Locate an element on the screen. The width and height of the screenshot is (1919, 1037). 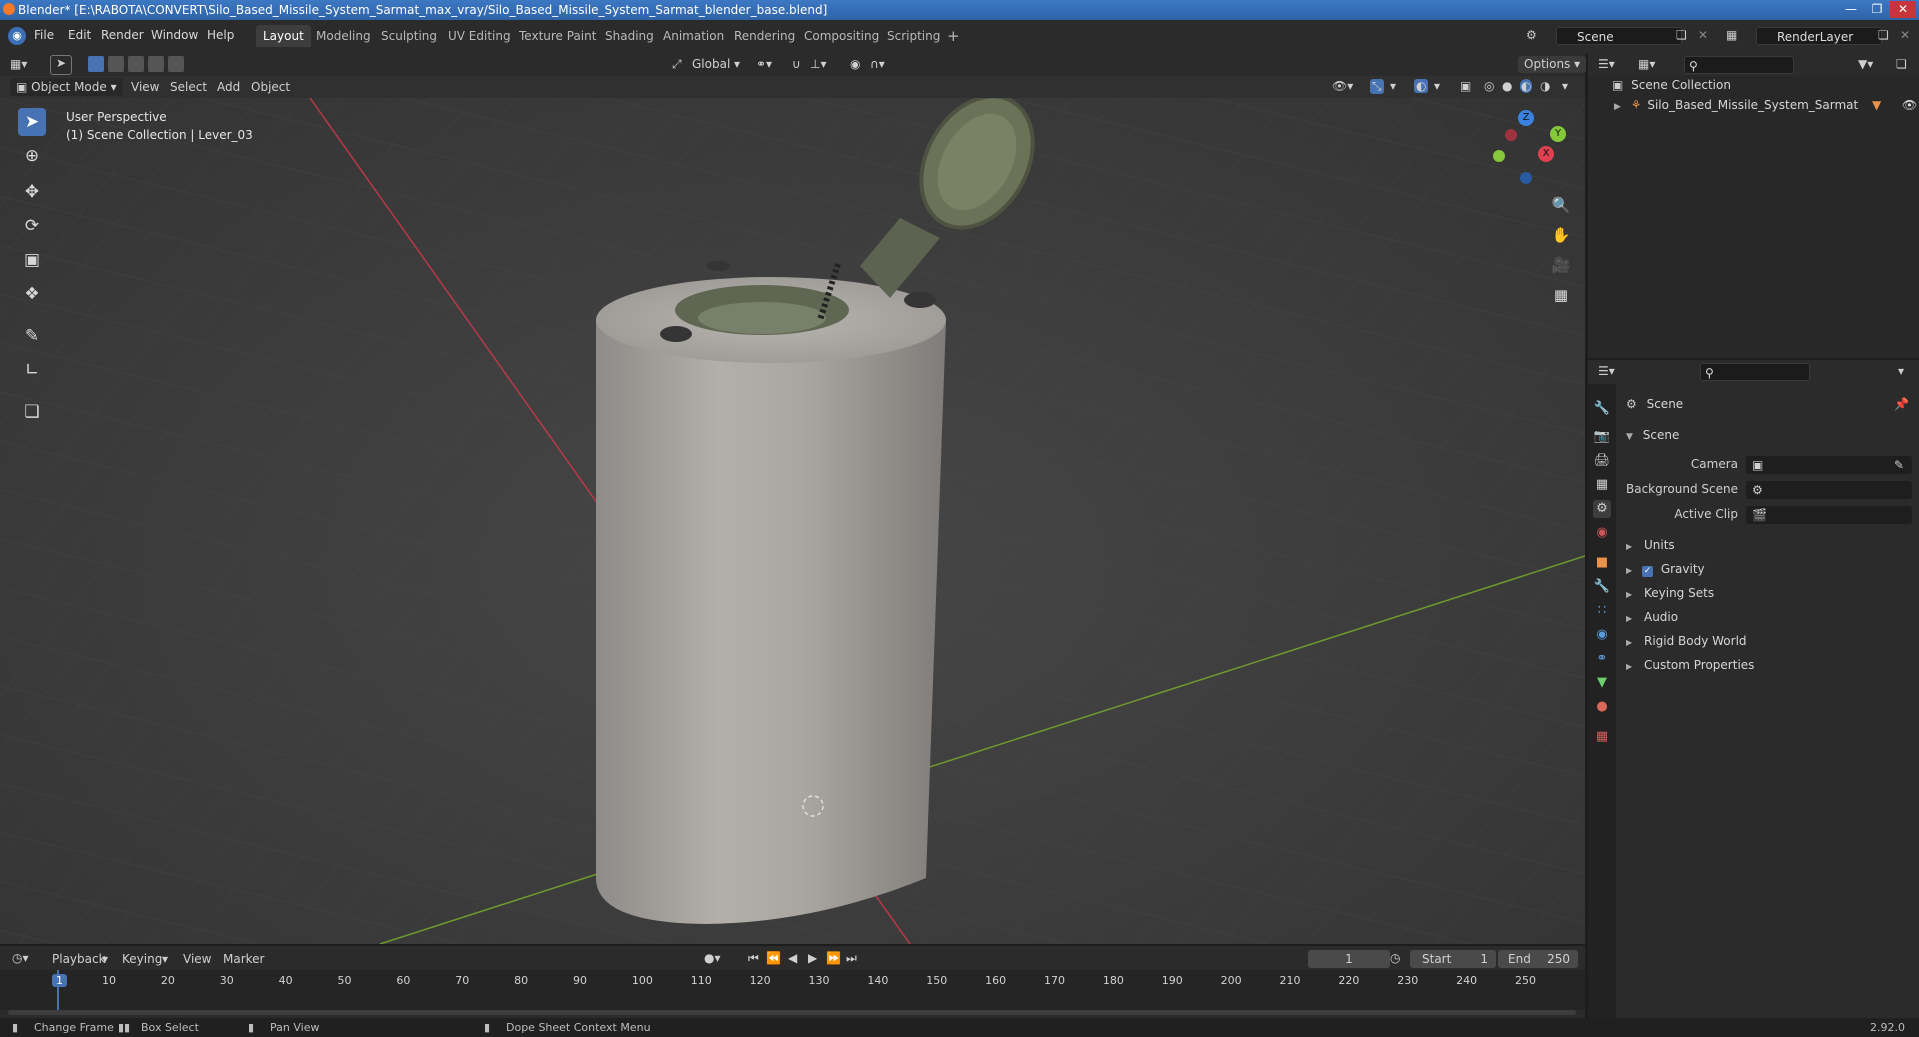
gizmo-y-axis: Y is located at coordinates (1558, 134).